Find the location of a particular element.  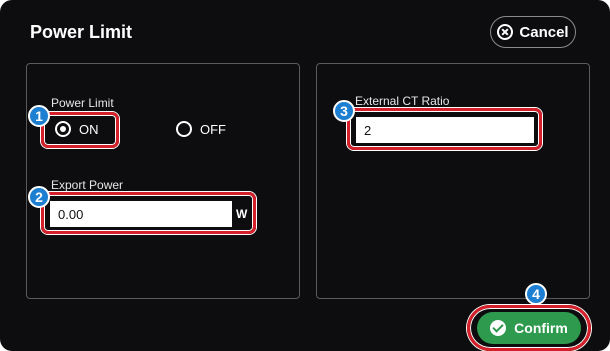

power-limit-label: Power Limit is located at coordinates (82, 103).